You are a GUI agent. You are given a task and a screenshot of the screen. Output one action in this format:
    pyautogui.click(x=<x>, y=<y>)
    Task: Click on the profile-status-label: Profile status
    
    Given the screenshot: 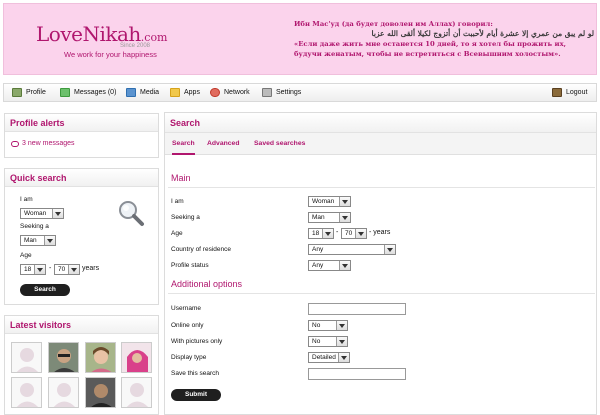 What is the action you would take?
    pyautogui.click(x=190, y=265)
    